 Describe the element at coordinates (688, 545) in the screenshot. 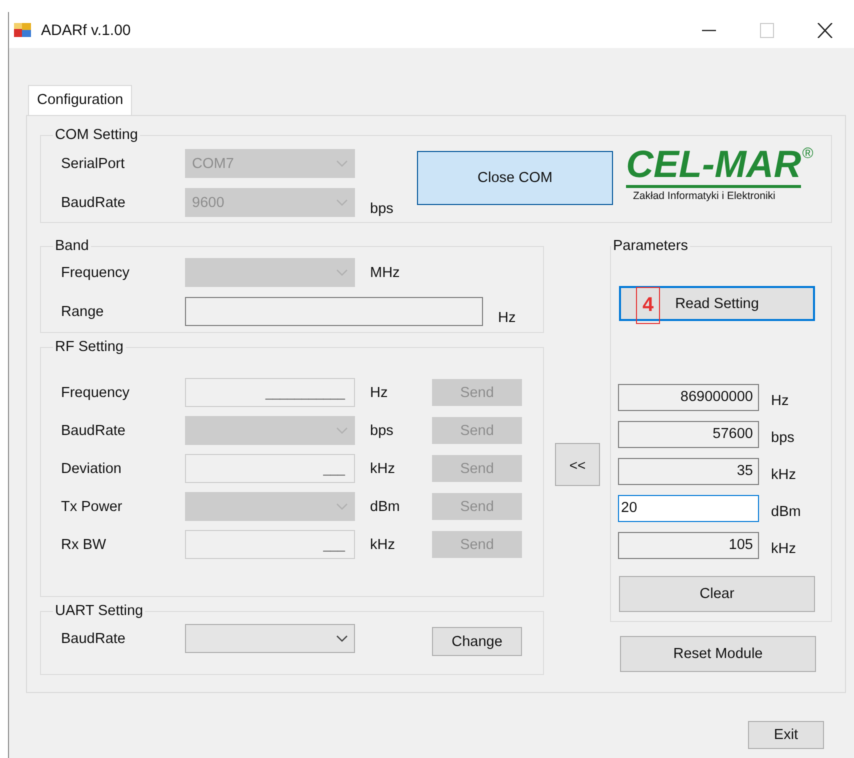

I see `value-field: 105` at that location.